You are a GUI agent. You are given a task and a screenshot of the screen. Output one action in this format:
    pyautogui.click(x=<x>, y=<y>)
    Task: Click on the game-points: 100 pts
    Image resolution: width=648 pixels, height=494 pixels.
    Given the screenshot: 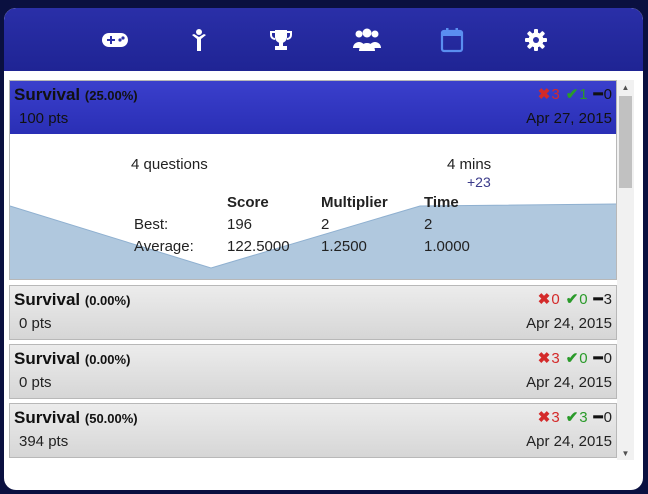 What is the action you would take?
    pyautogui.click(x=44, y=118)
    